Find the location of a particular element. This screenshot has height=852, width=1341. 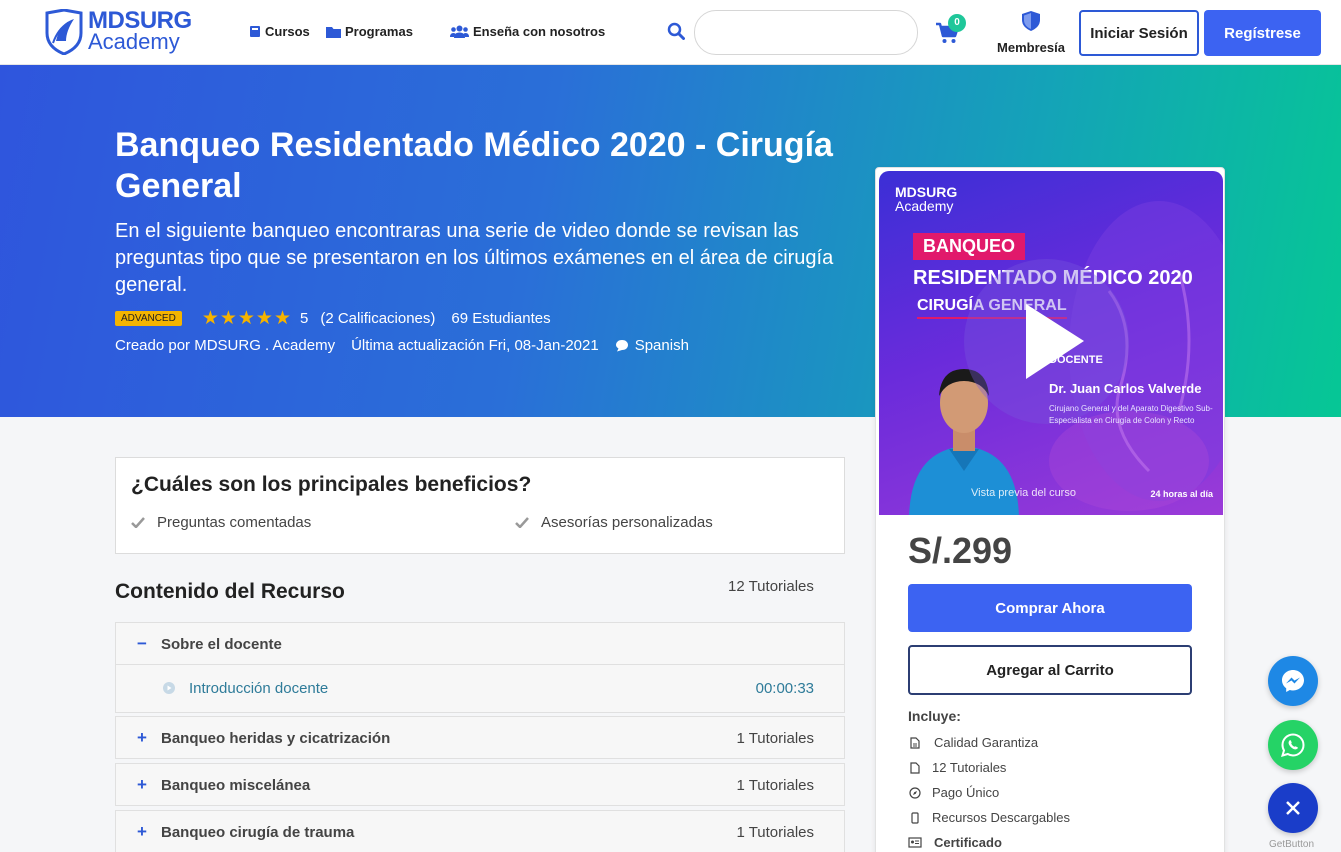

includes-item: Calidad Garantiza is located at coordinates (989, 742).